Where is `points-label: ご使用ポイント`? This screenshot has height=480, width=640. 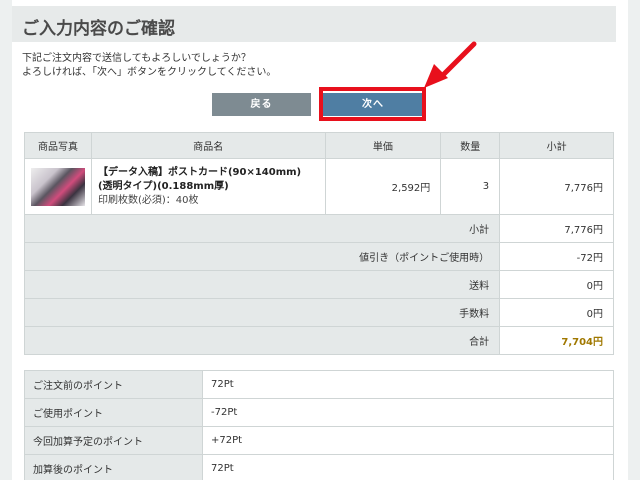 points-label: ご使用ポイント is located at coordinates (113, 412).